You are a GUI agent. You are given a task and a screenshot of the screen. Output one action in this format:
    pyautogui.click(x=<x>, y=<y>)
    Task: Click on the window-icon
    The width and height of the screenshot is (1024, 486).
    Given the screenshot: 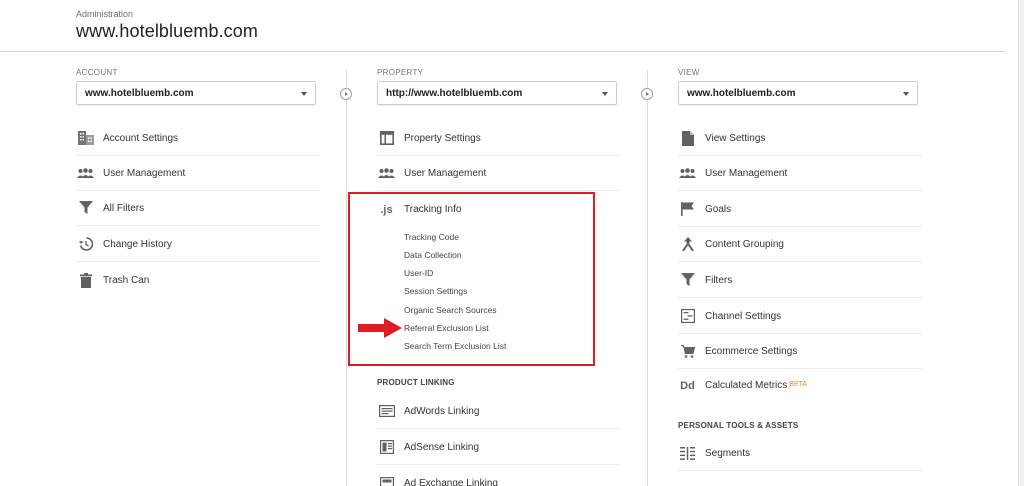 What is the action you would take?
    pyautogui.click(x=386, y=138)
    